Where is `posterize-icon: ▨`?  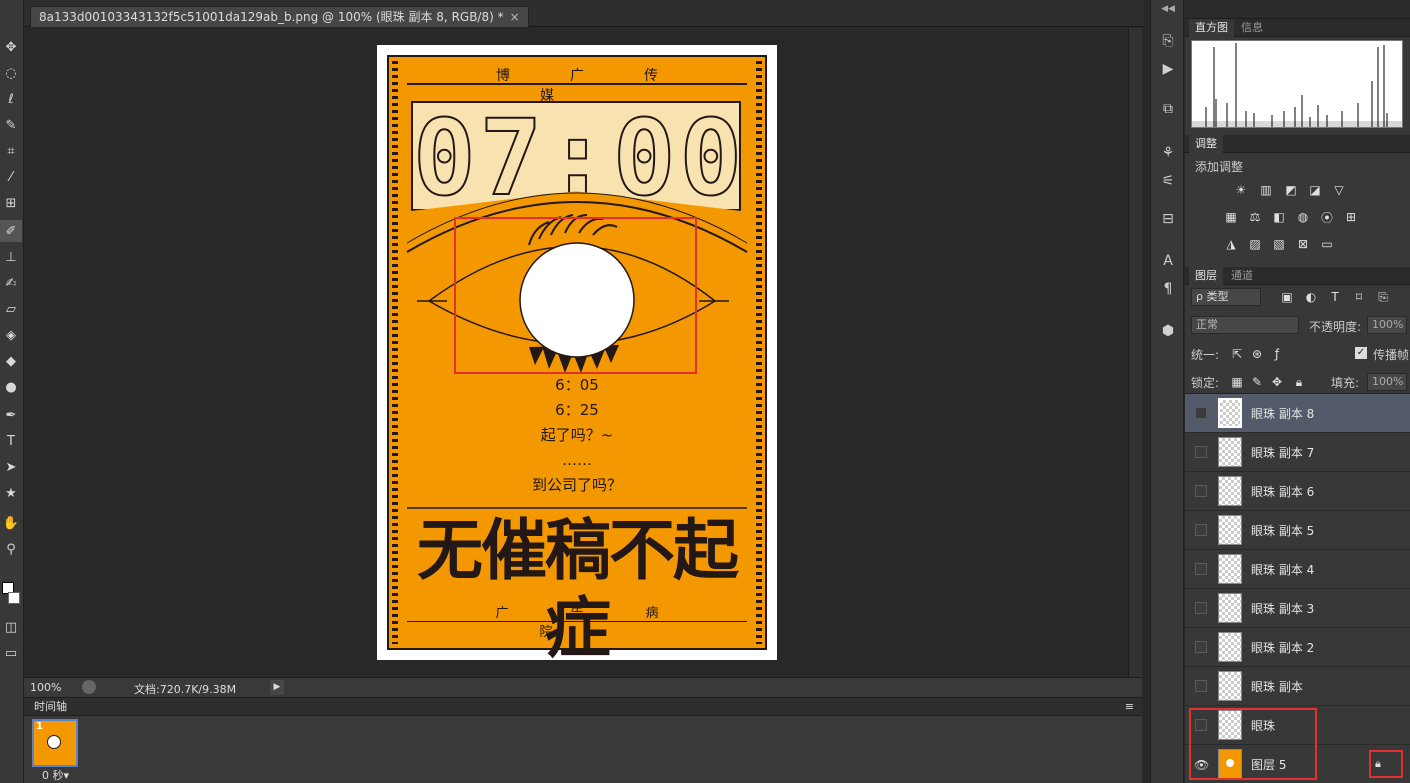
posterize-icon: ▨ is located at coordinates (1255, 244).